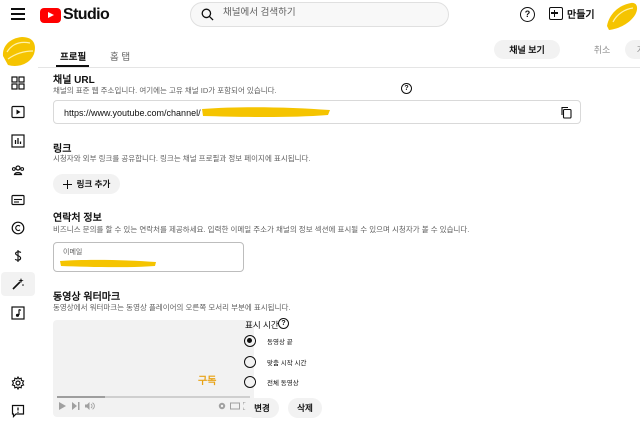 Image resolution: width=640 pixels, height=424 pixels. What do you see at coordinates (108, 263) in the screenshot?
I see `email-redaction-mark` at bounding box center [108, 263].